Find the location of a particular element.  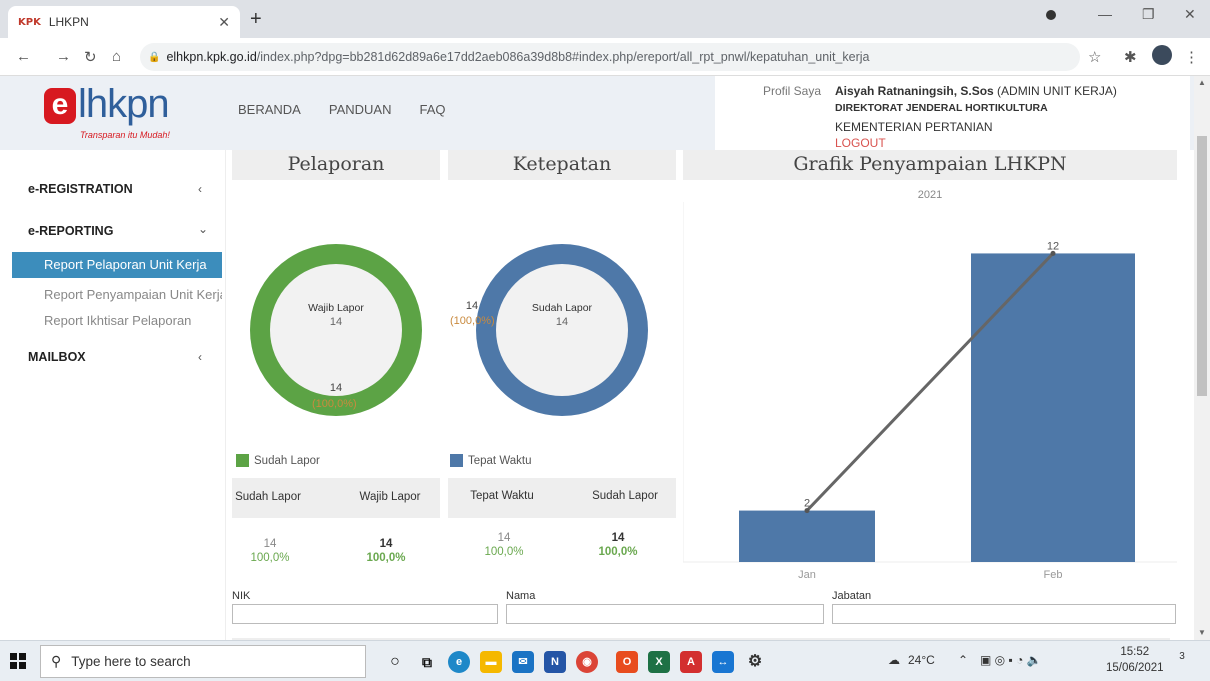

nama-input is located at coordinates (665, 614).